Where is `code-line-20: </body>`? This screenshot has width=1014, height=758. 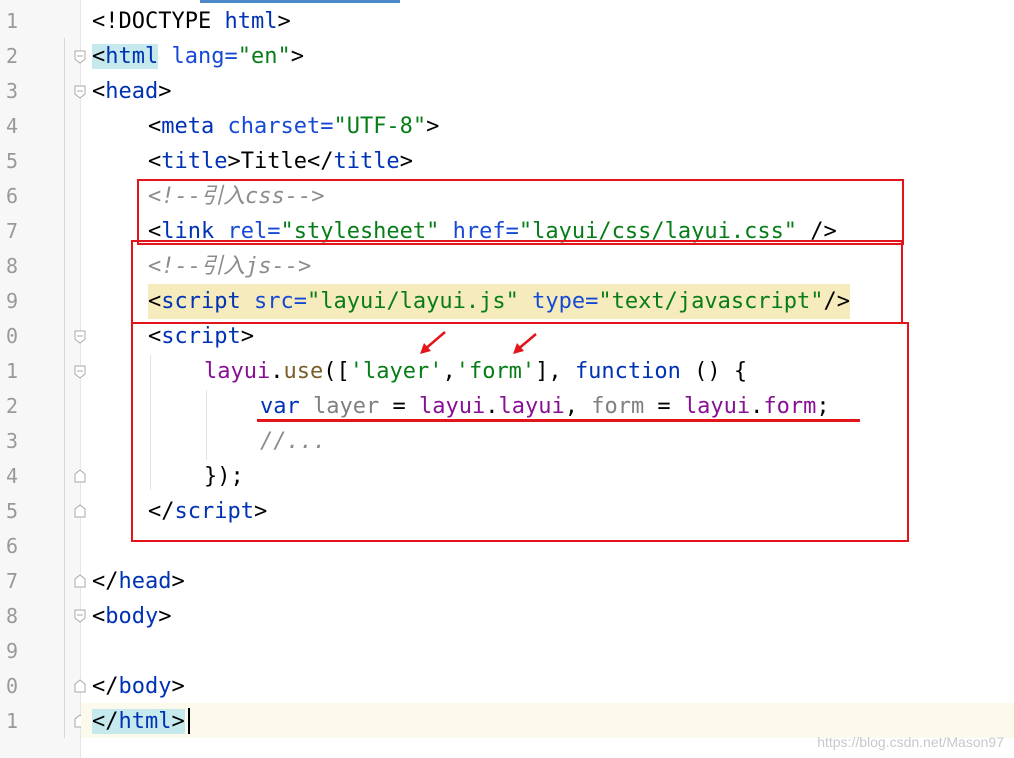 code-line-20: </body> is located at coordinates (138, 686).